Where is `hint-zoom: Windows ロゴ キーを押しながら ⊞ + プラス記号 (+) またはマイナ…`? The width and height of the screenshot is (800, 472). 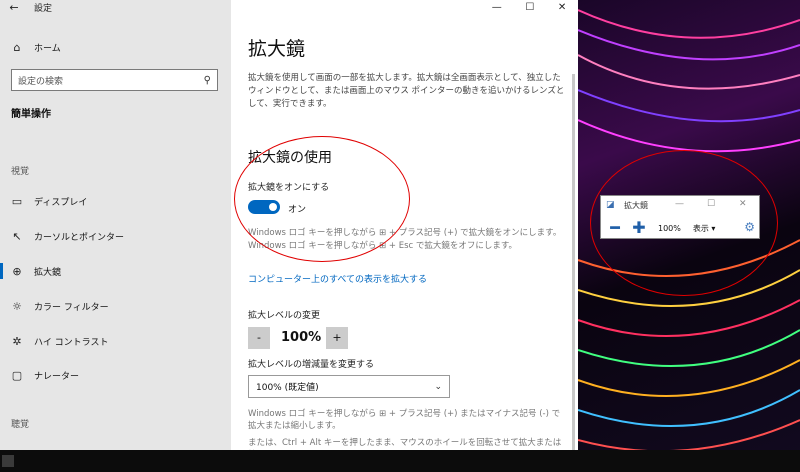
hint-zoom: Windows ロゴ キーを押しながら ⊞ + プラス記号 (+) またはマイナ… is located at coordinates (404, 420).